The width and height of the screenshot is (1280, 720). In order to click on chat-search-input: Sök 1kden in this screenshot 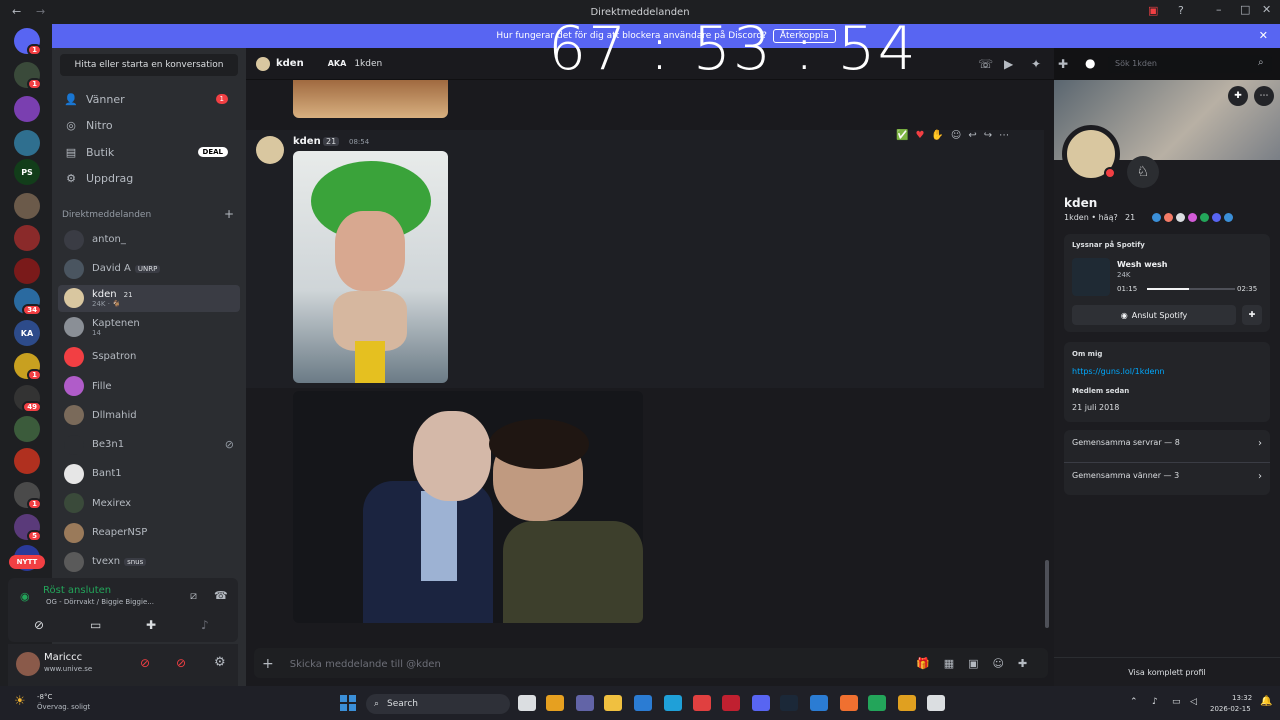, I will do `click(1190, 64)`.